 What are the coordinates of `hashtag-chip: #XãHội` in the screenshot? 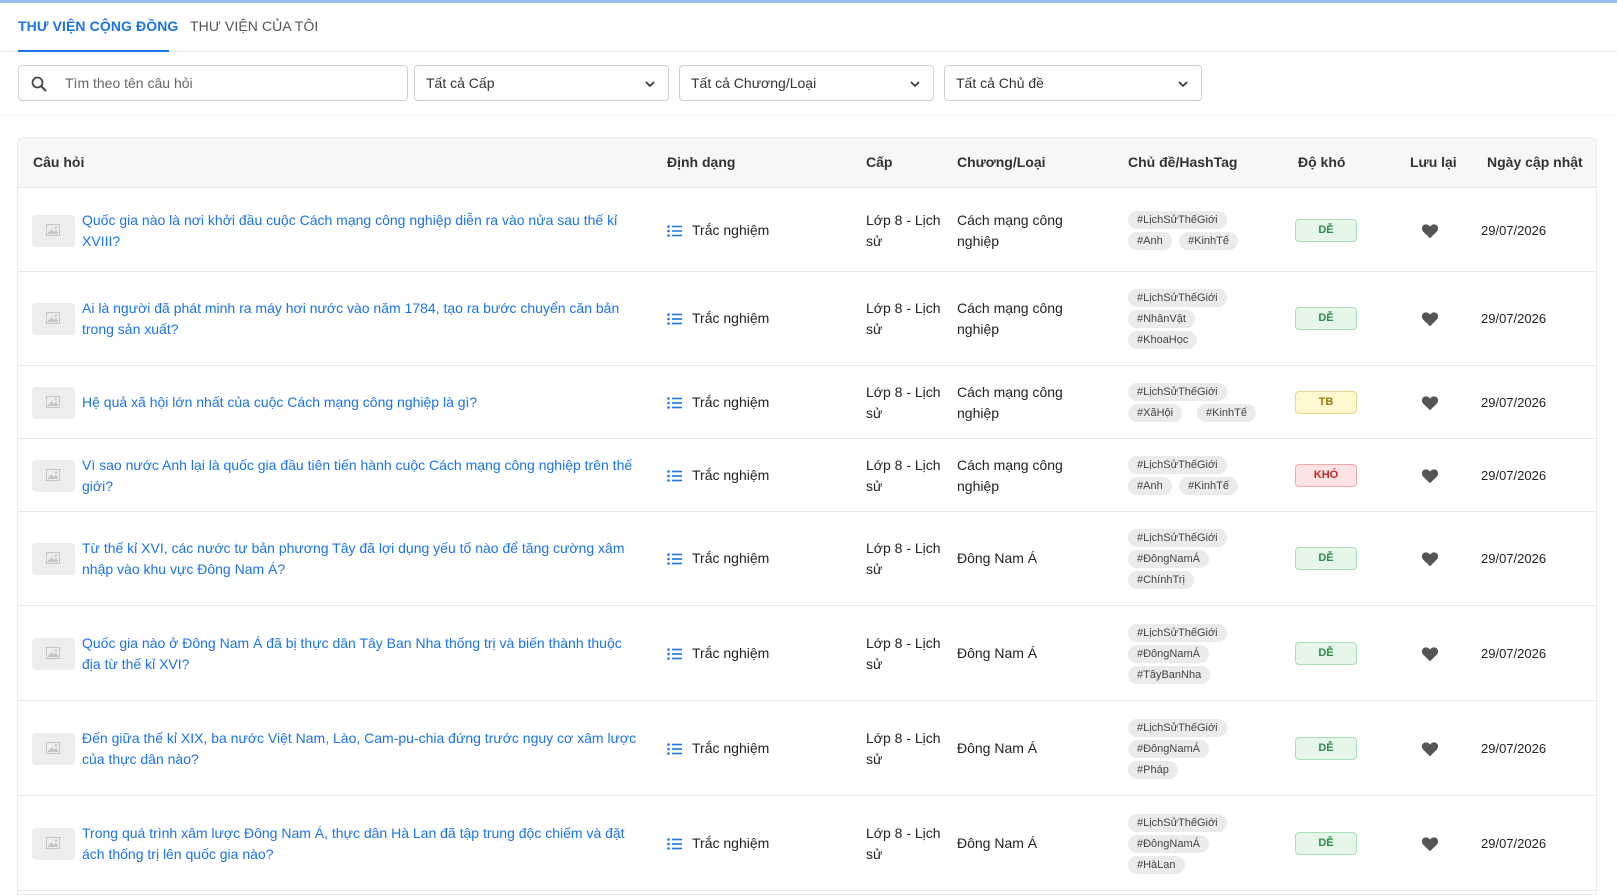 It's located at (1155, 413).